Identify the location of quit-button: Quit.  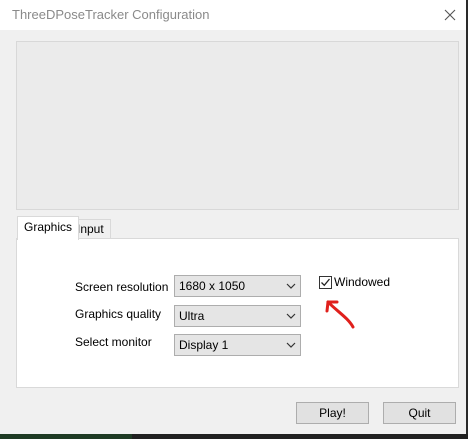
(419, 413).